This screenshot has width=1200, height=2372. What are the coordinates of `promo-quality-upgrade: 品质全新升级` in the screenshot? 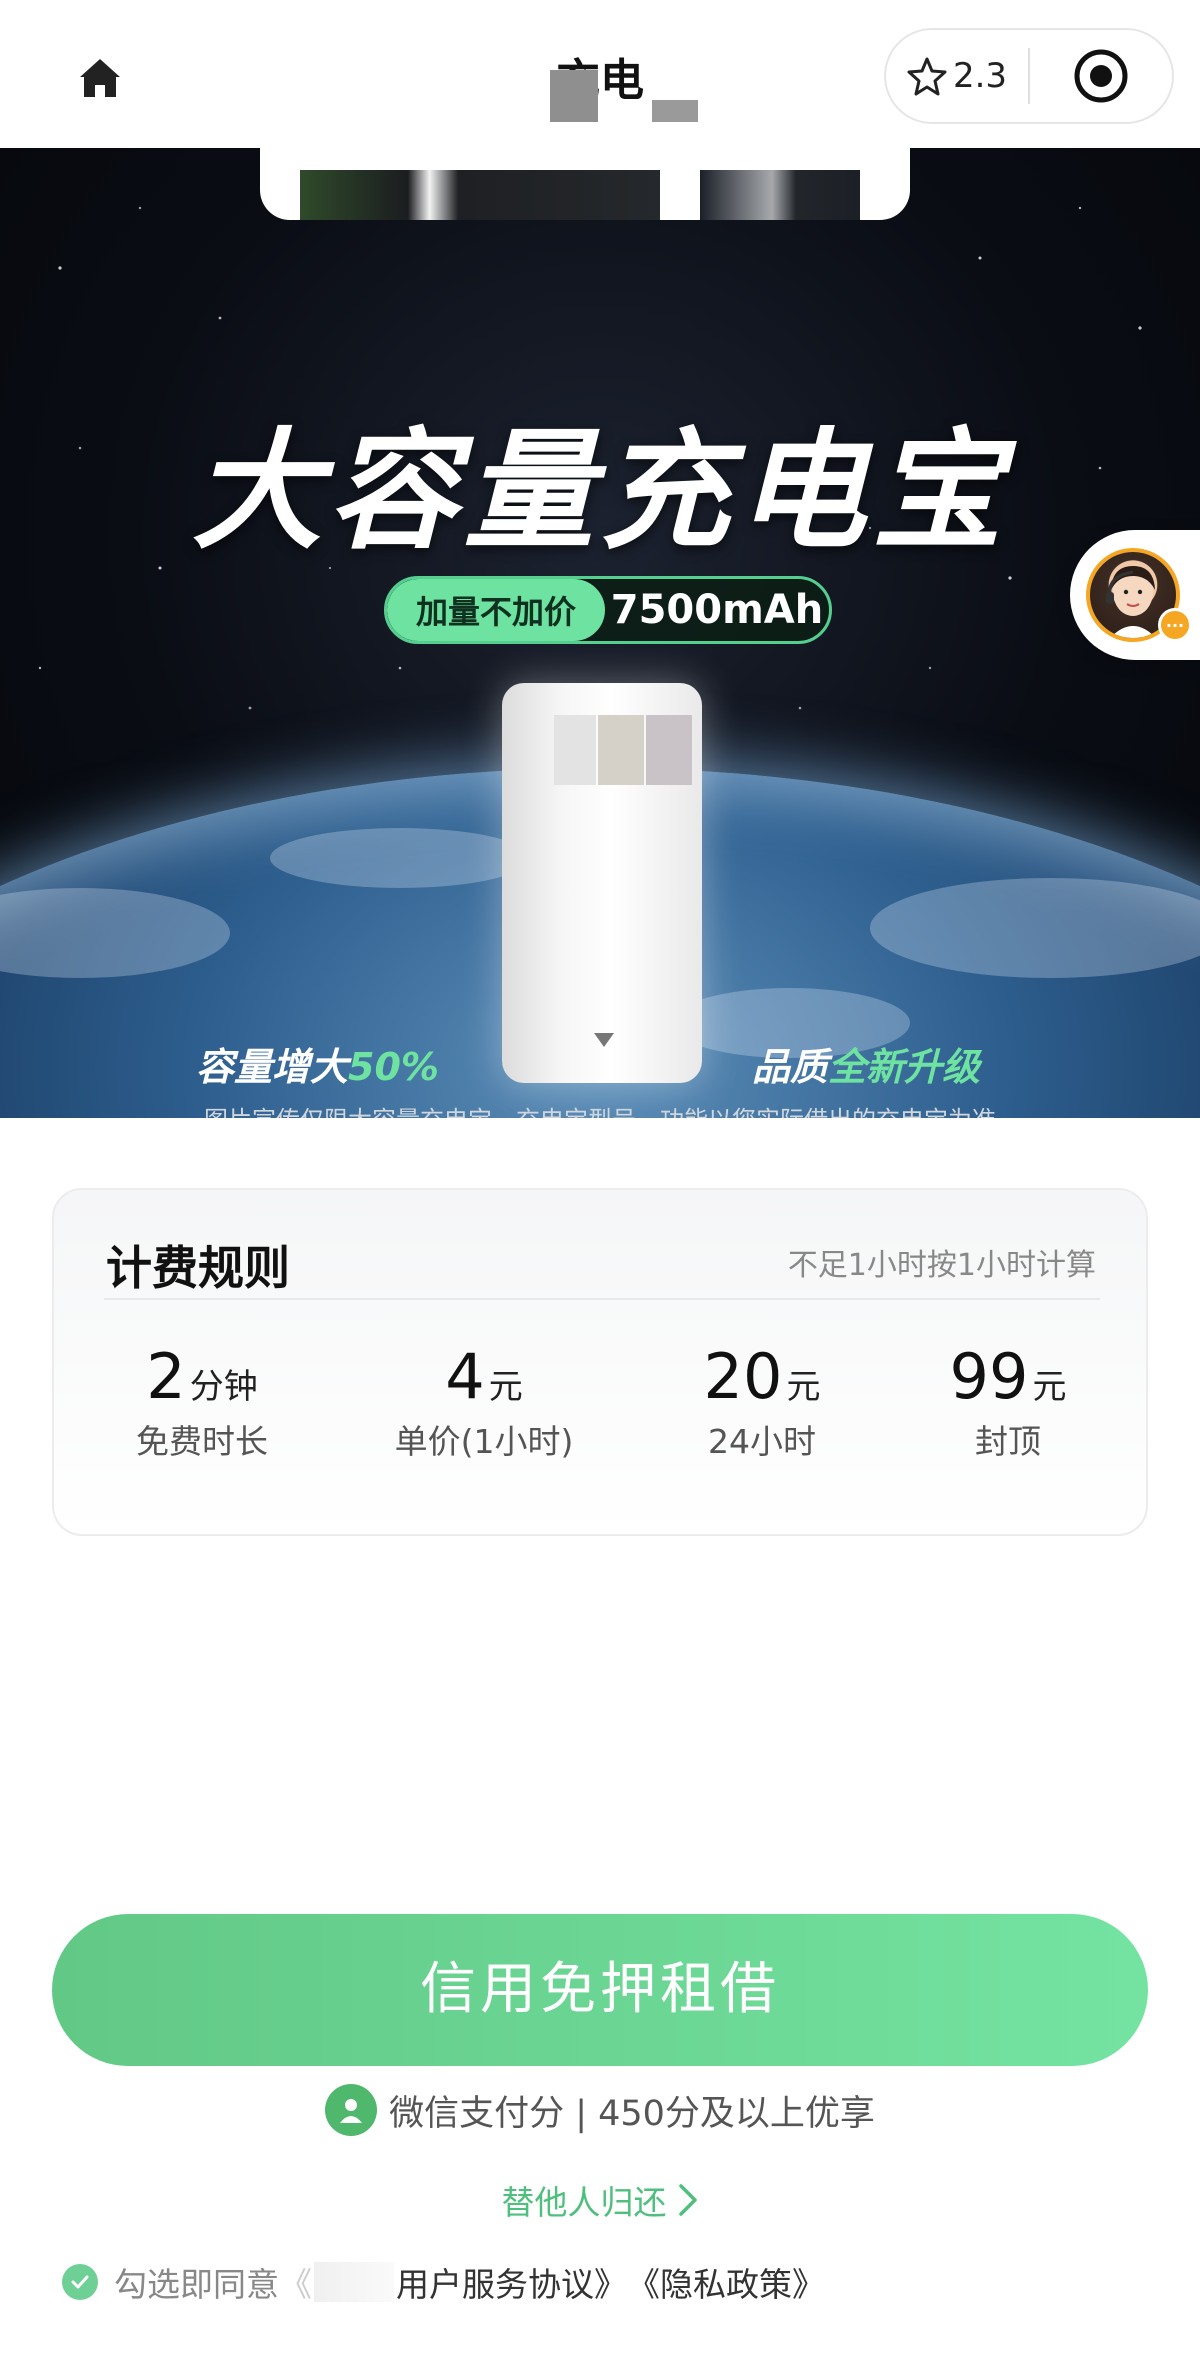 It's located at (866, 1063).